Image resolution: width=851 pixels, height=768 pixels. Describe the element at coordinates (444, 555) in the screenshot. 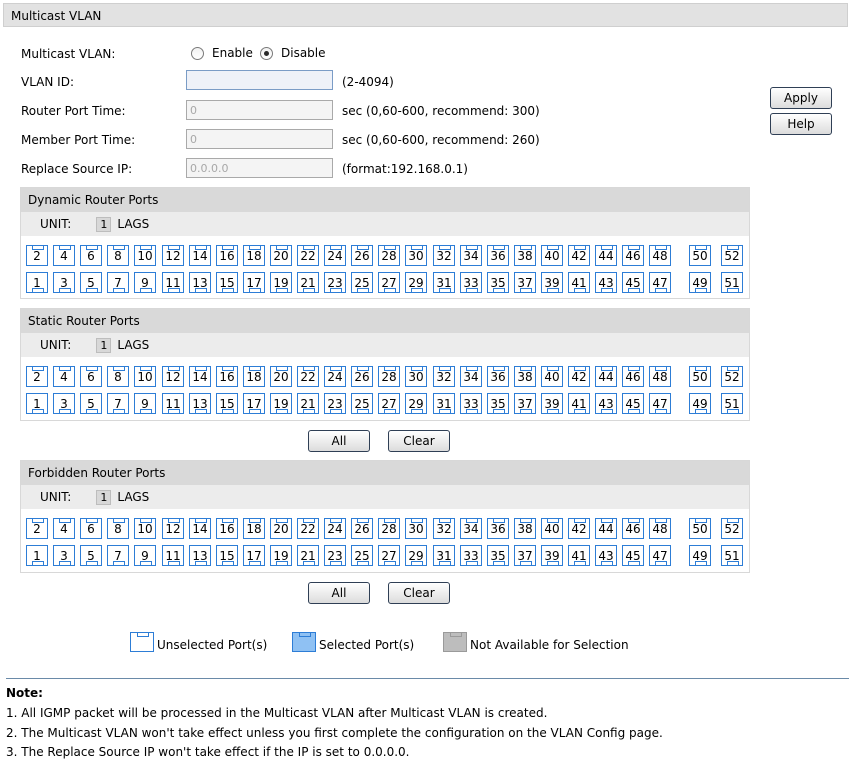

I see `port-31: 31` at that location.